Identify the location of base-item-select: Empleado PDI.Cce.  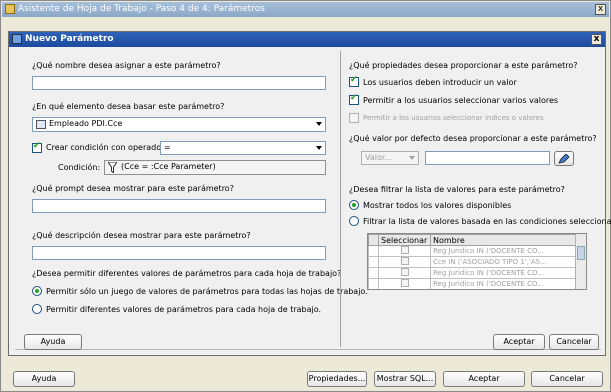
(179, 124).